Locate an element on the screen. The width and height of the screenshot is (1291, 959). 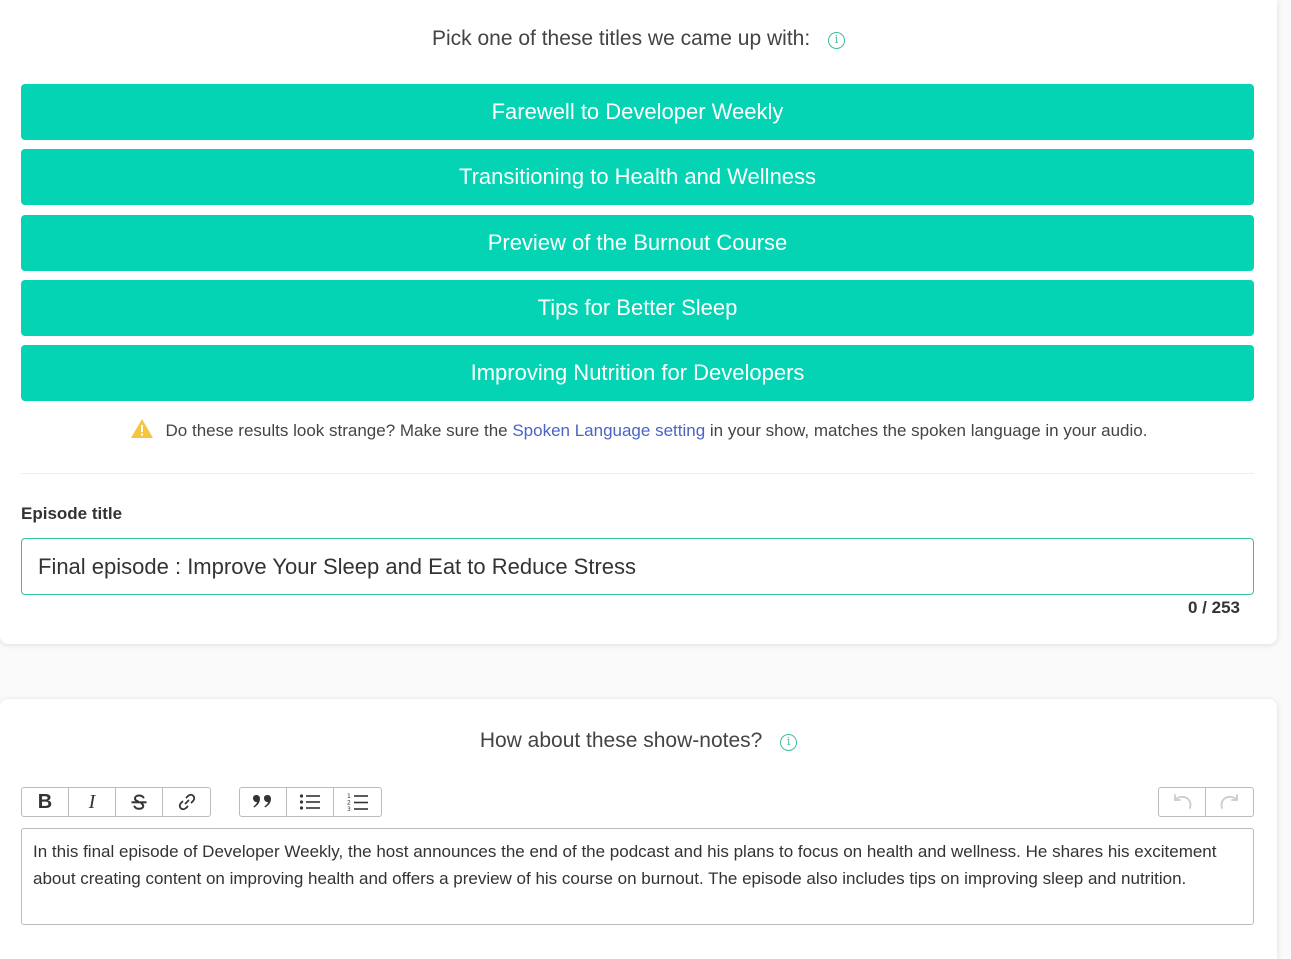
redo-button is located at coordinates (1229, 802).